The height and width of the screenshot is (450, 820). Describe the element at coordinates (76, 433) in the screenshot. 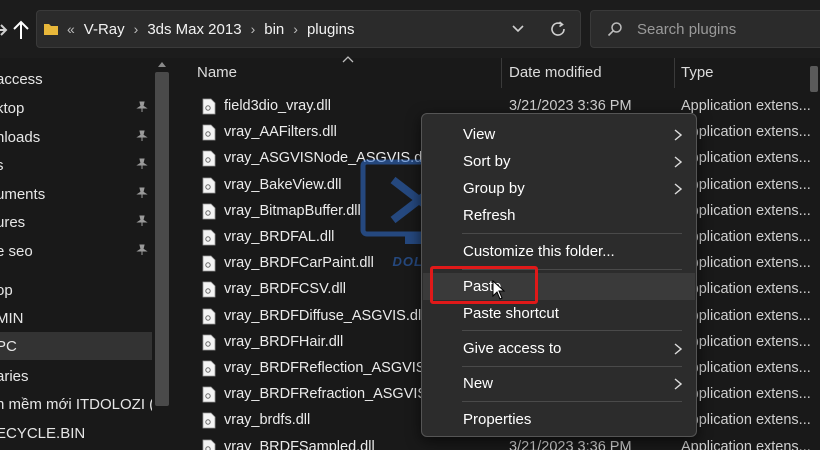

I see `nav-item-recycle-bin: ECYCLE.BIN` at that location.